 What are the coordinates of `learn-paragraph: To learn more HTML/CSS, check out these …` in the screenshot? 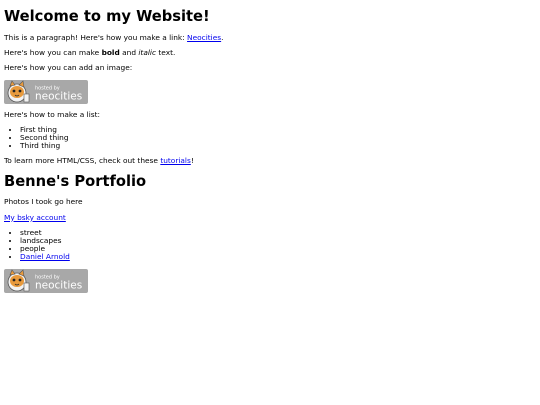 It's located at (270, 161).